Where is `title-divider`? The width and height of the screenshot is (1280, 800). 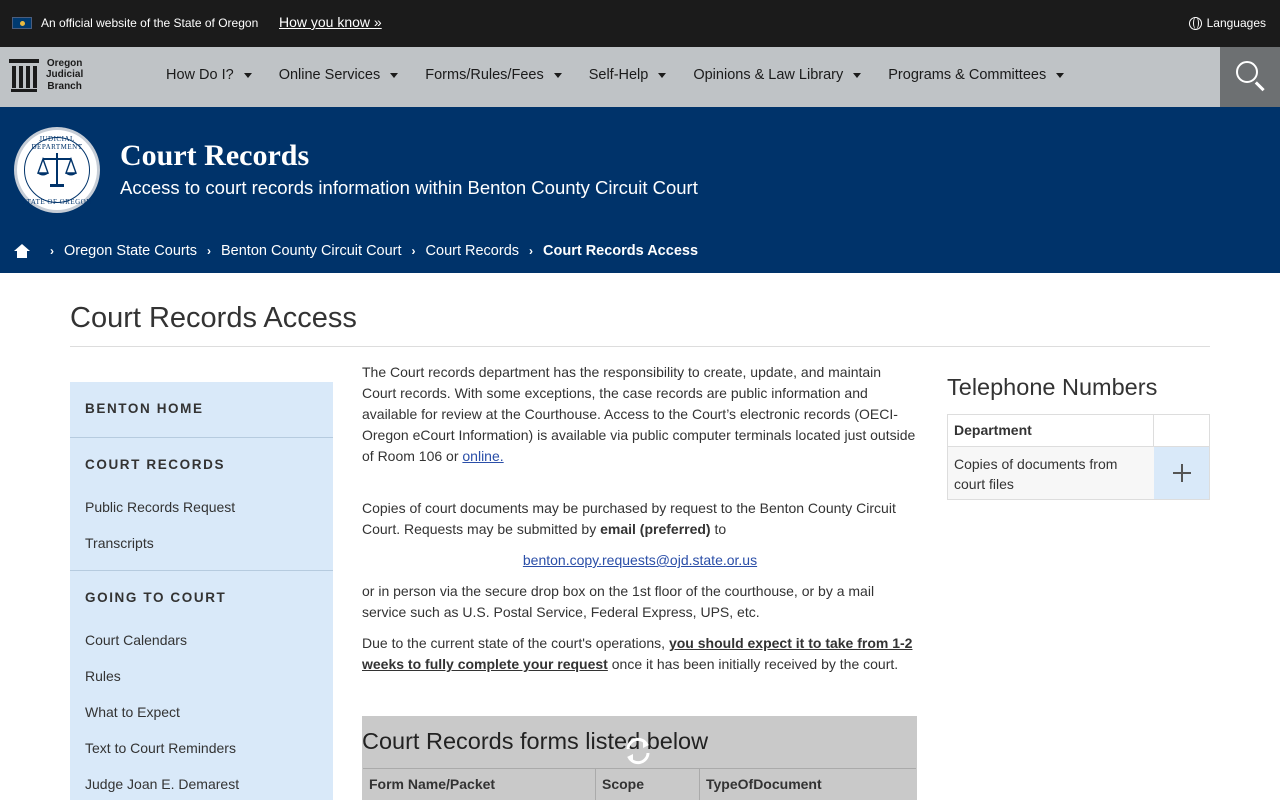
title-divider is located at coordinates (640, 346).